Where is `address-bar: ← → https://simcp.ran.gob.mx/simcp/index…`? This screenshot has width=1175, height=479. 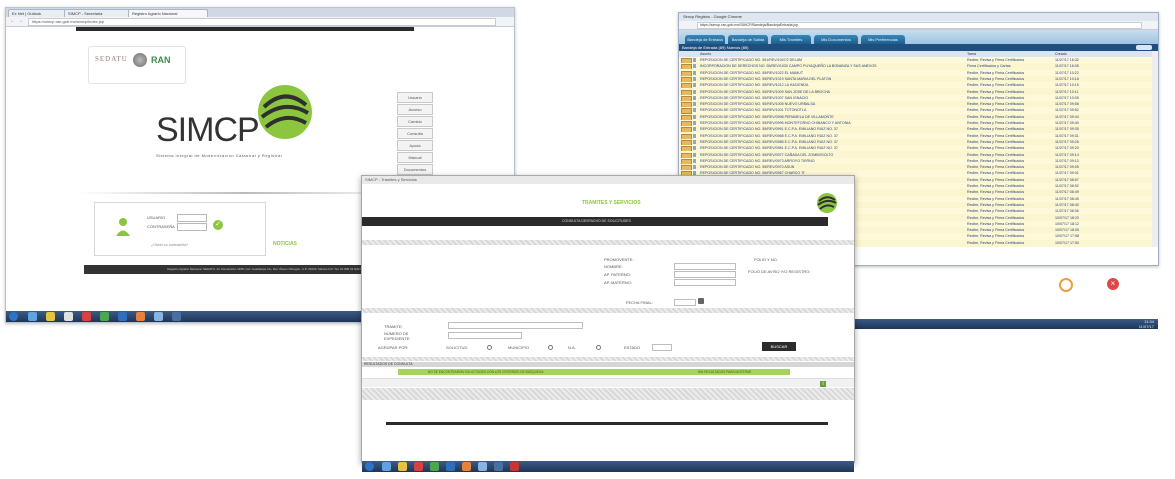 address-bar: ← → https://simcp.ran.gob.mx/simcp/index… is located at coordinates (260, 22).